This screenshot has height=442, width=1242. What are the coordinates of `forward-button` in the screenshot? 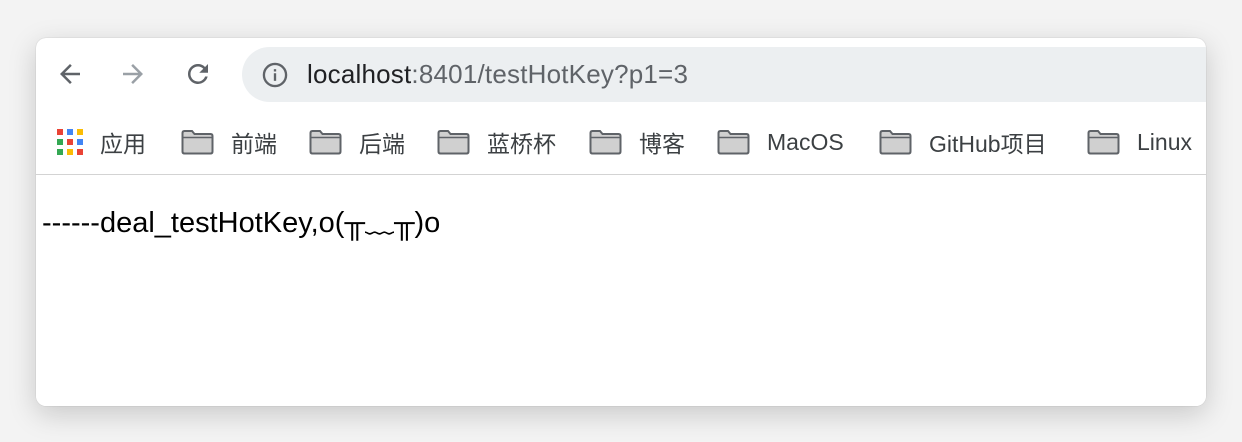 It's located at (133, 74).